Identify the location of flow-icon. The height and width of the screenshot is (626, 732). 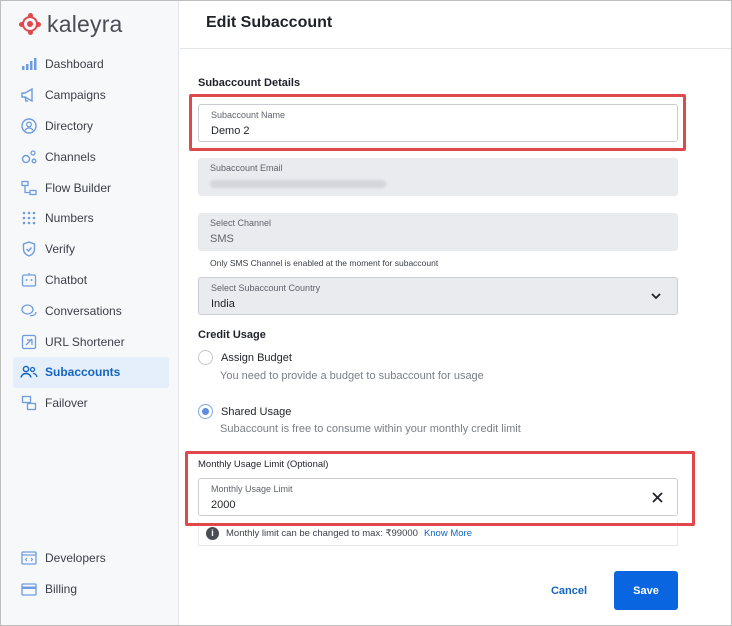
(29, 188).